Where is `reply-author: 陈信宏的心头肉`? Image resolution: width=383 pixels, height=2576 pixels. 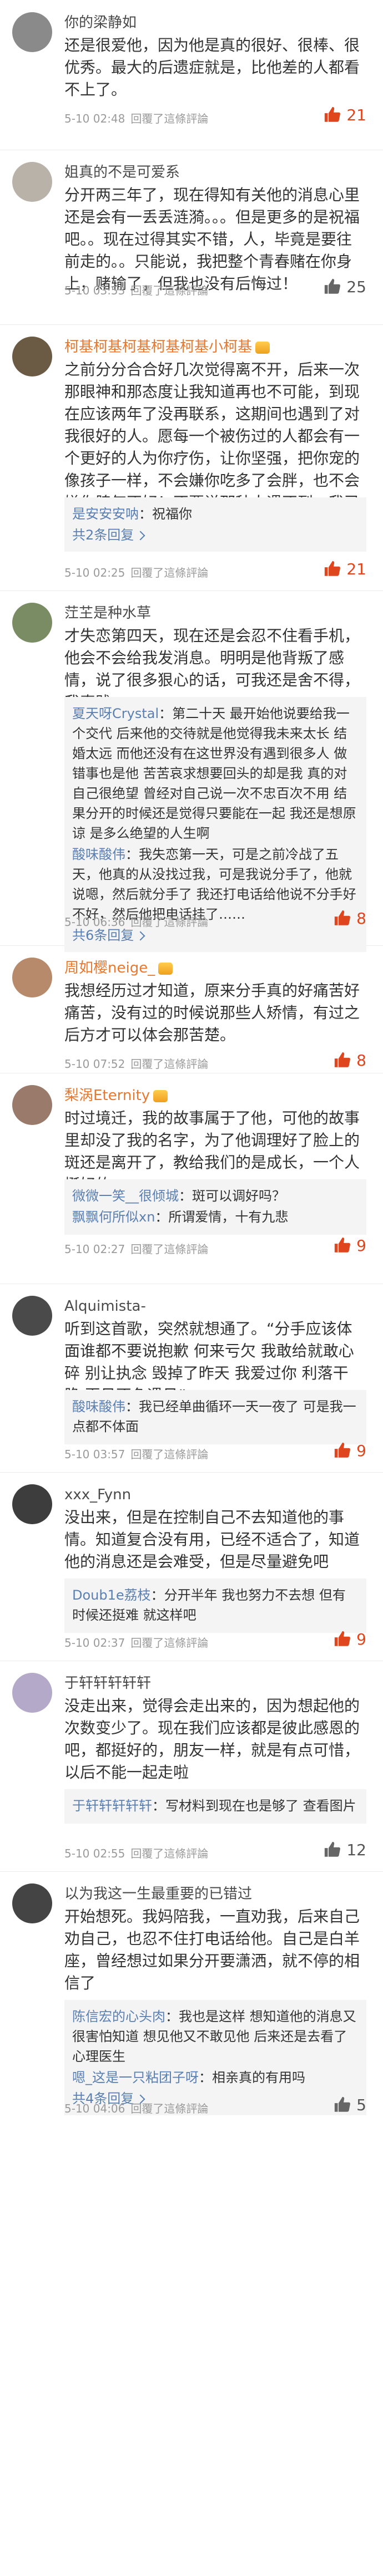
reply-author: 陈信宏的心头肉 is located at coordinates (118, 2017).